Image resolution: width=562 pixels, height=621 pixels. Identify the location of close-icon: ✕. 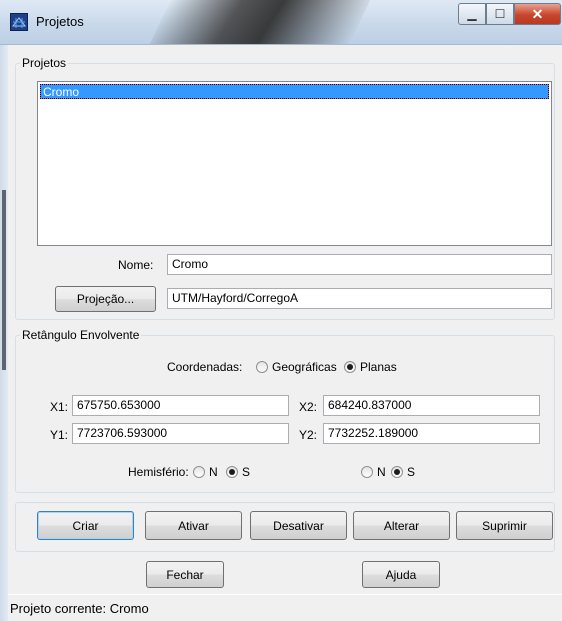
(537, 13).